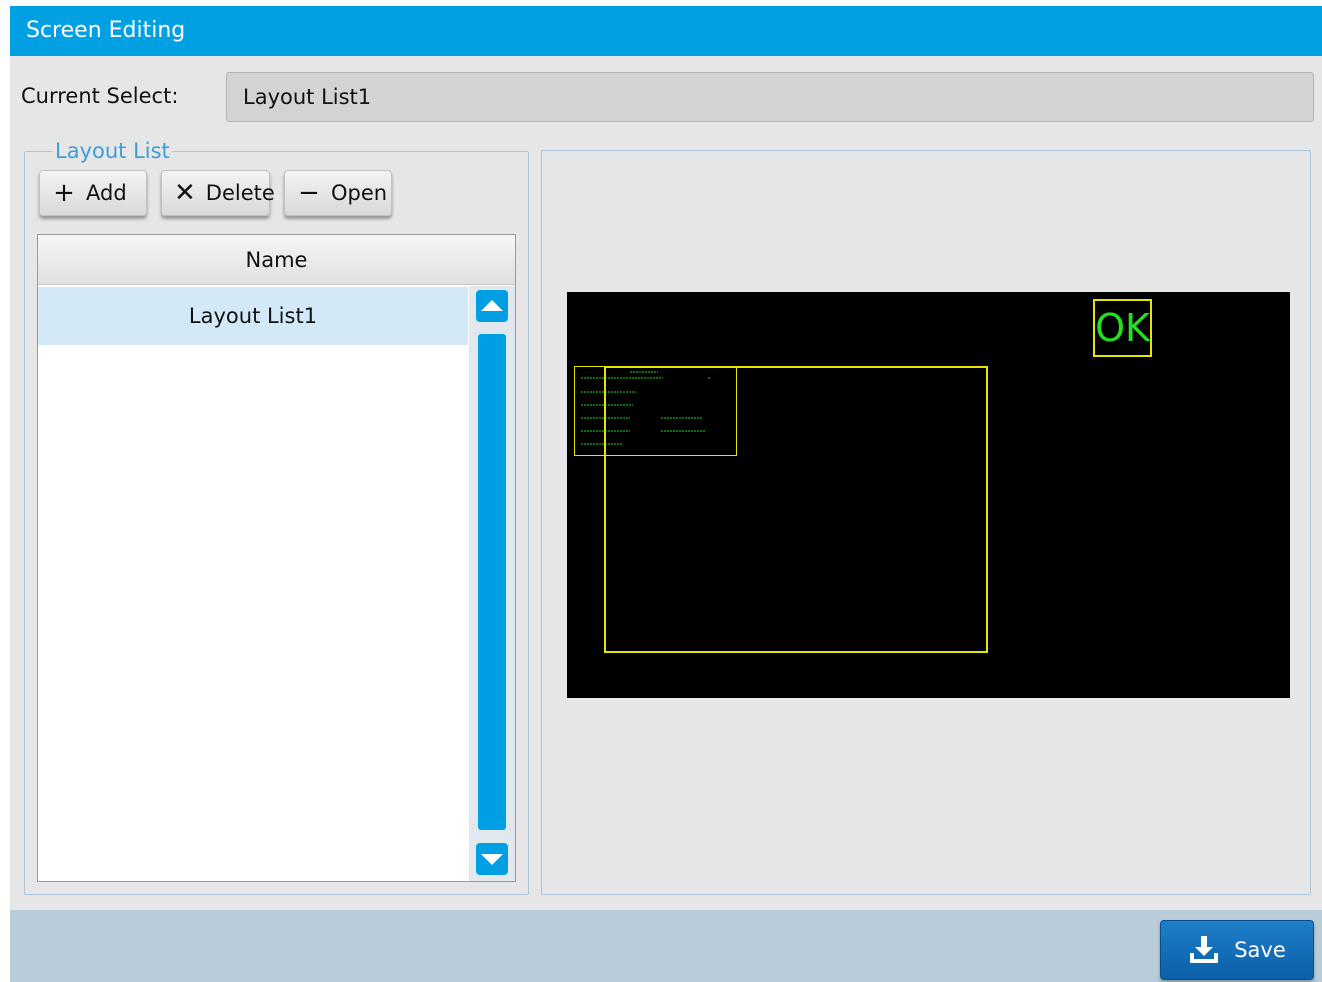 The width and height of the screenshot is (1322, 982). What do you see at coordinates (106, 193) in the screenshot?
I see `add-button-label: Add` at bounding box center [106, 193].